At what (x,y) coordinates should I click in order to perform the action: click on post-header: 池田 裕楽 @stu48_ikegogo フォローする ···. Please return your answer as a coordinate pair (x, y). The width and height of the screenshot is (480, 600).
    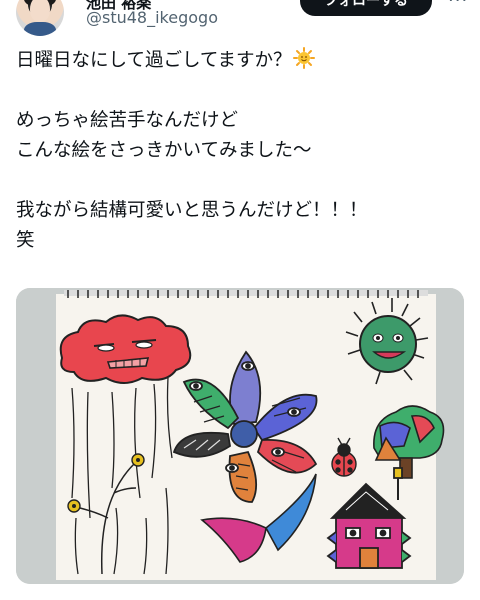
    Looking at the image, I should click on (240, 18).